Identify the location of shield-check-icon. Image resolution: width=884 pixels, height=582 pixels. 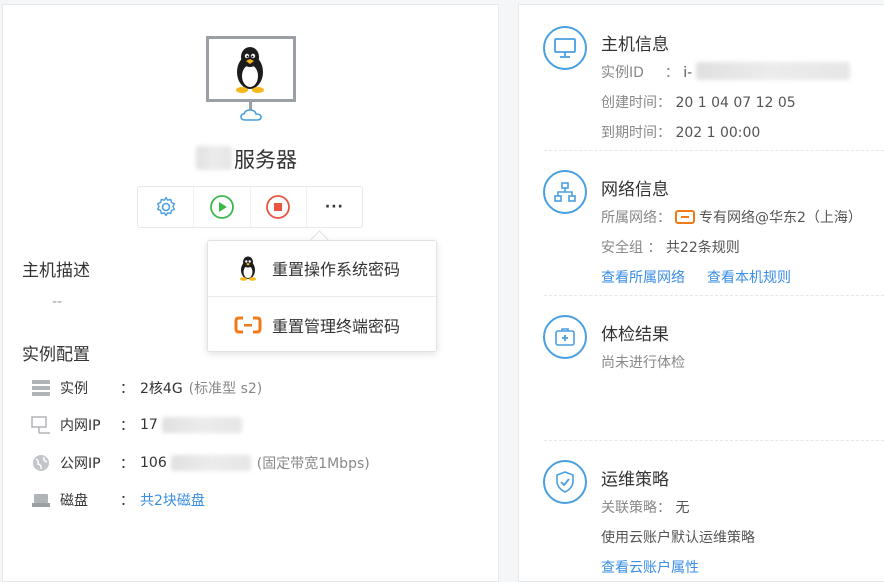
(565, 482).